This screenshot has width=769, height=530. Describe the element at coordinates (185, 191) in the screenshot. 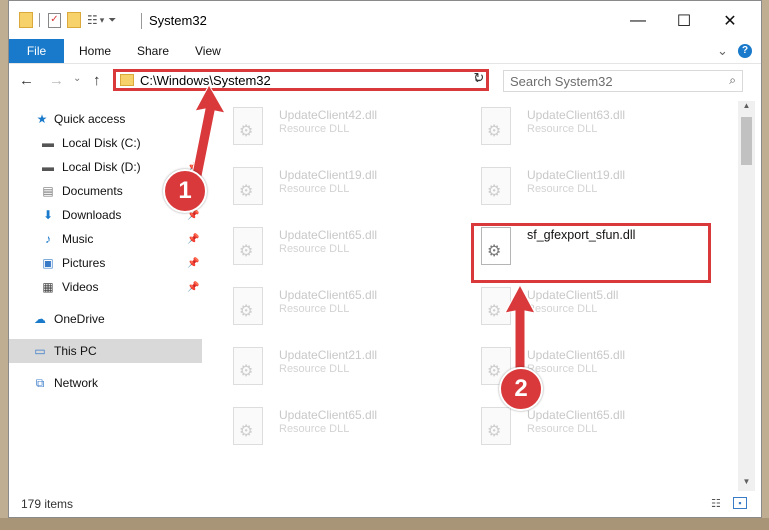

I see `step-1-badge: 1` at that location.